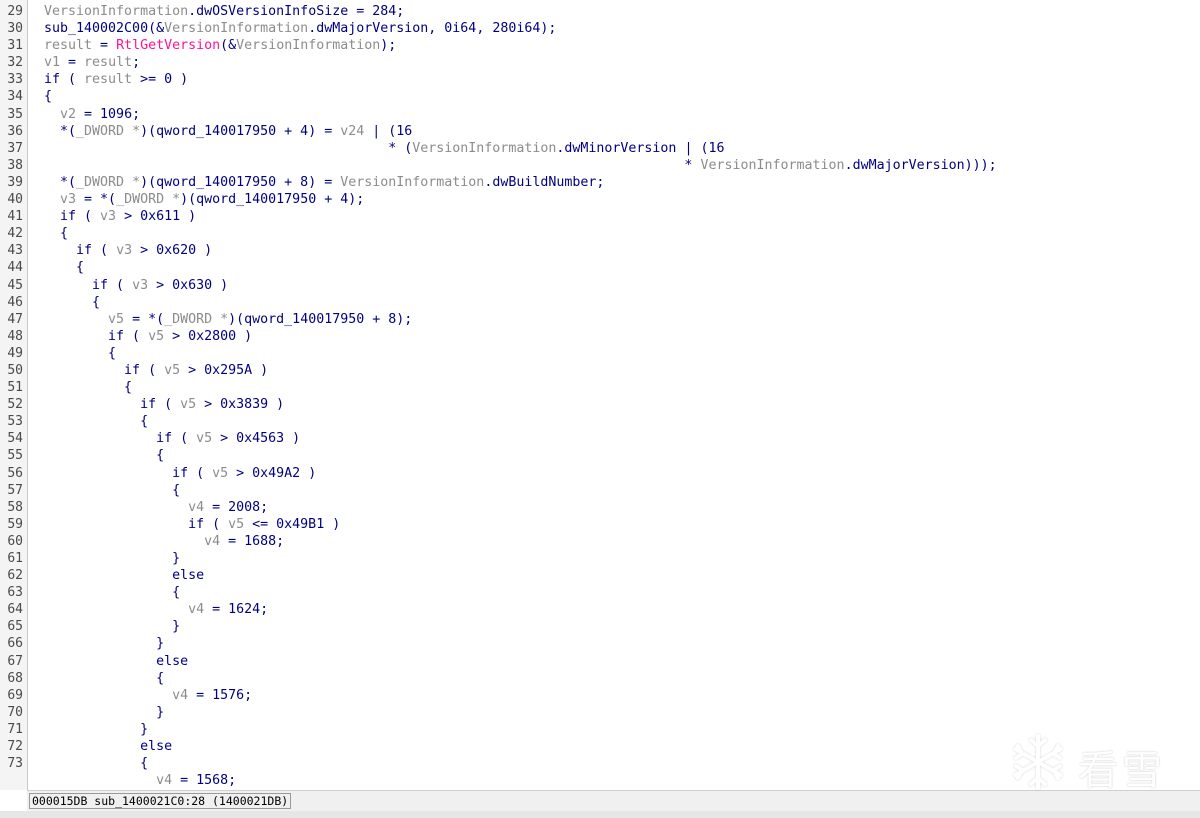  Describe the element at coordinates (600, 490) in the screenshot. I see `code-line: 57 {` at that location.